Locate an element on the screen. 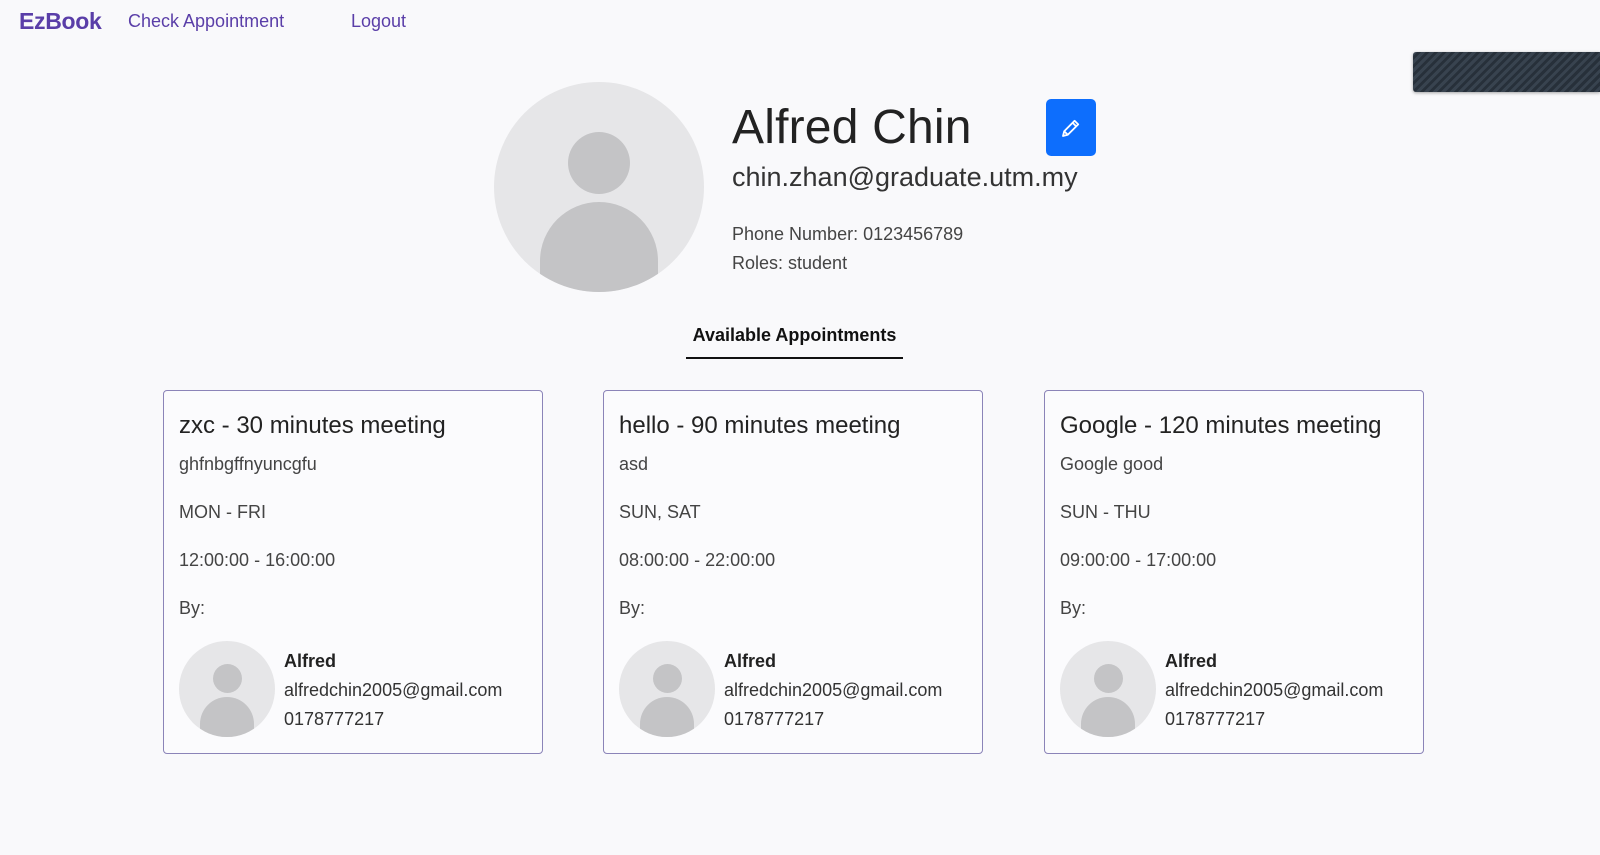 The image size is (1600, 855). profile-name: Alfred Chin is located at coordinates (852, 127).